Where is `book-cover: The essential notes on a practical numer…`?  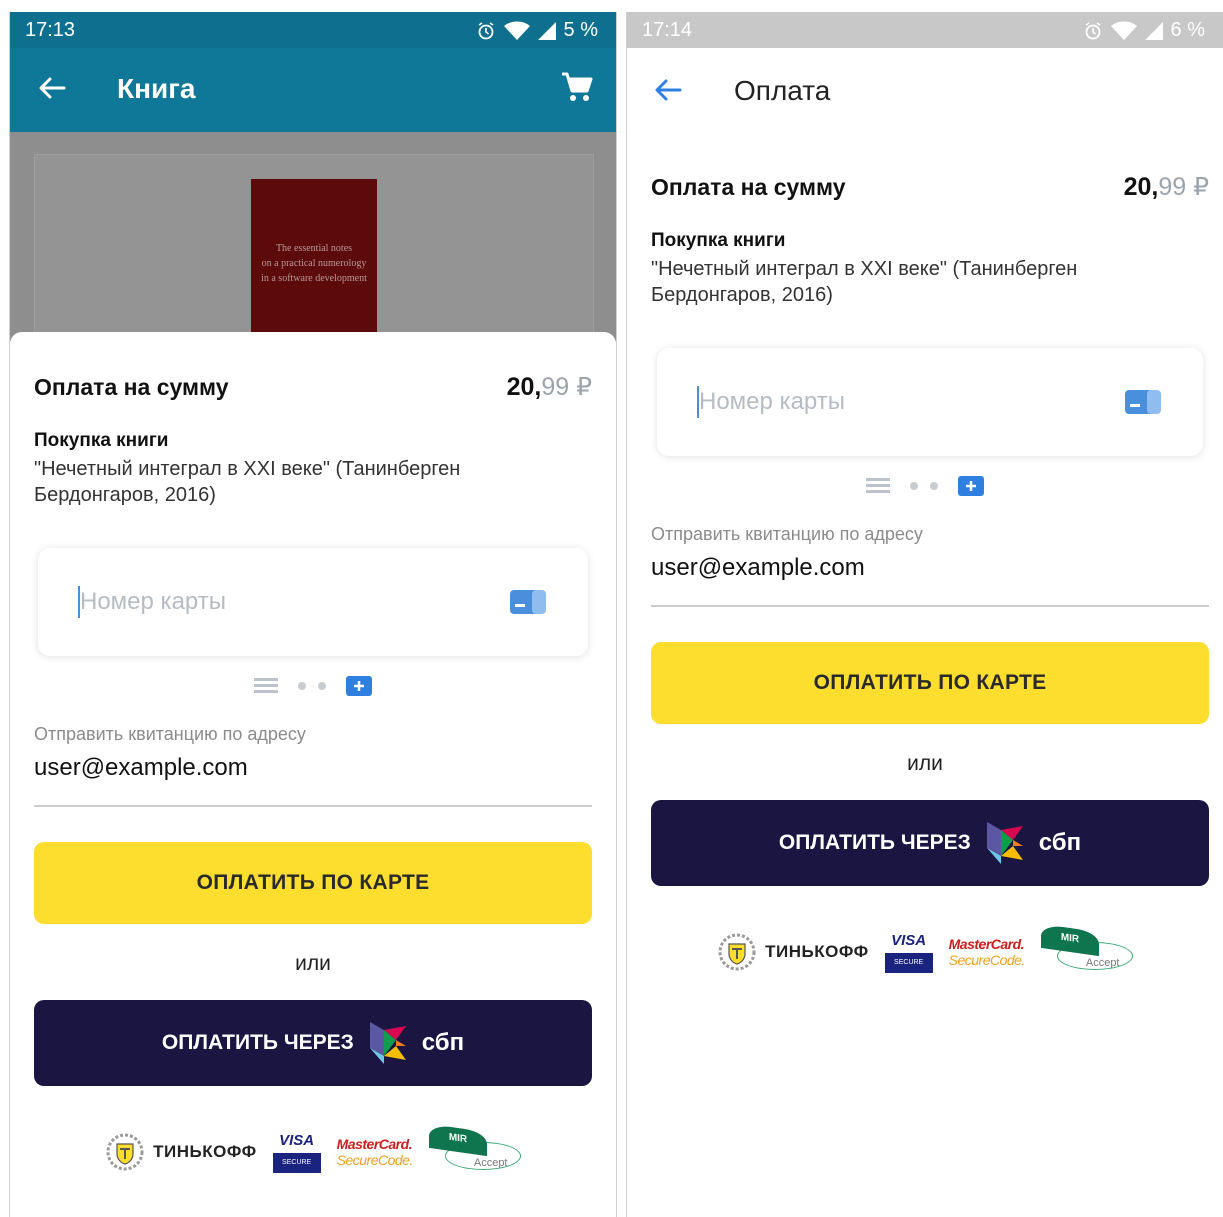 book-cover: The essential notes on a practical numer… is located at coordinates (314, 264).